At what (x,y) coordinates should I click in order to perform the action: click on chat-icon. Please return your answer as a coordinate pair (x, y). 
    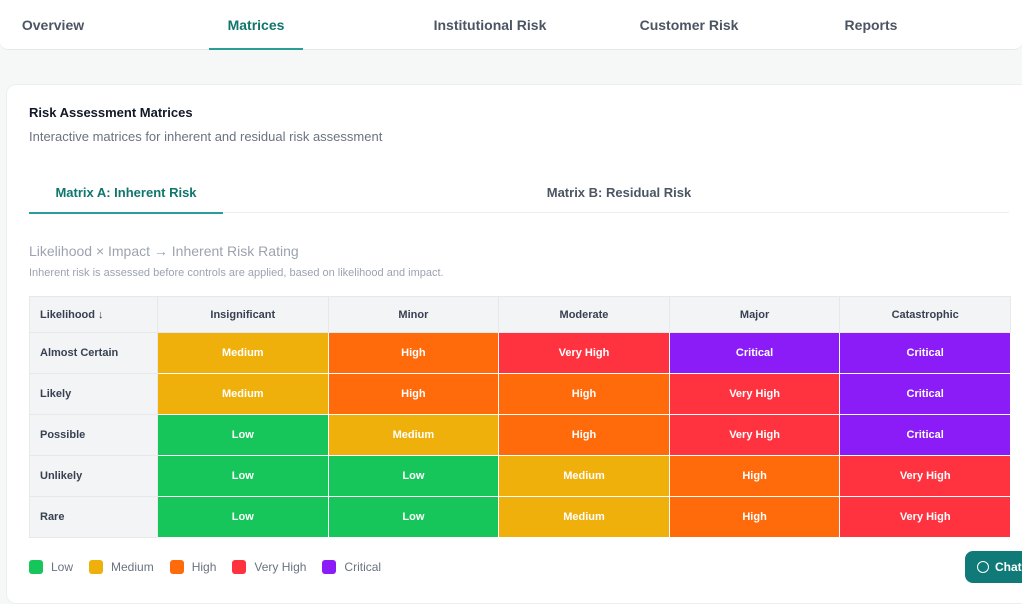
    Looking at the image, I should click on (983, 567).